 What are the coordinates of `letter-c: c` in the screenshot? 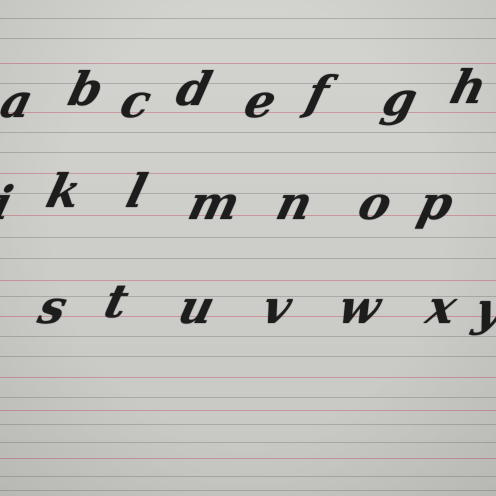 It's located at (136, 101).